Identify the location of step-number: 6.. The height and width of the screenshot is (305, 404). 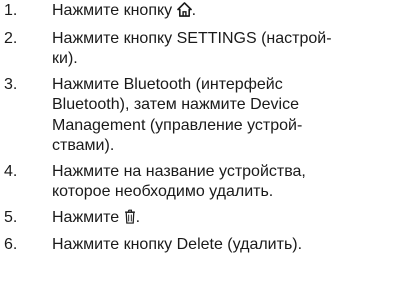
(11, 244).